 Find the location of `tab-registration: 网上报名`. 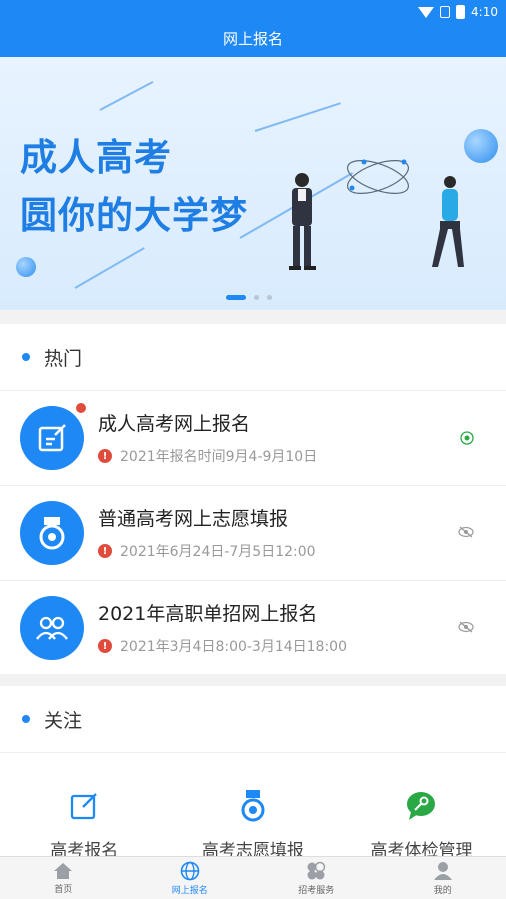

tab-registration: 网上报名 is located at coordinates (190, 878).